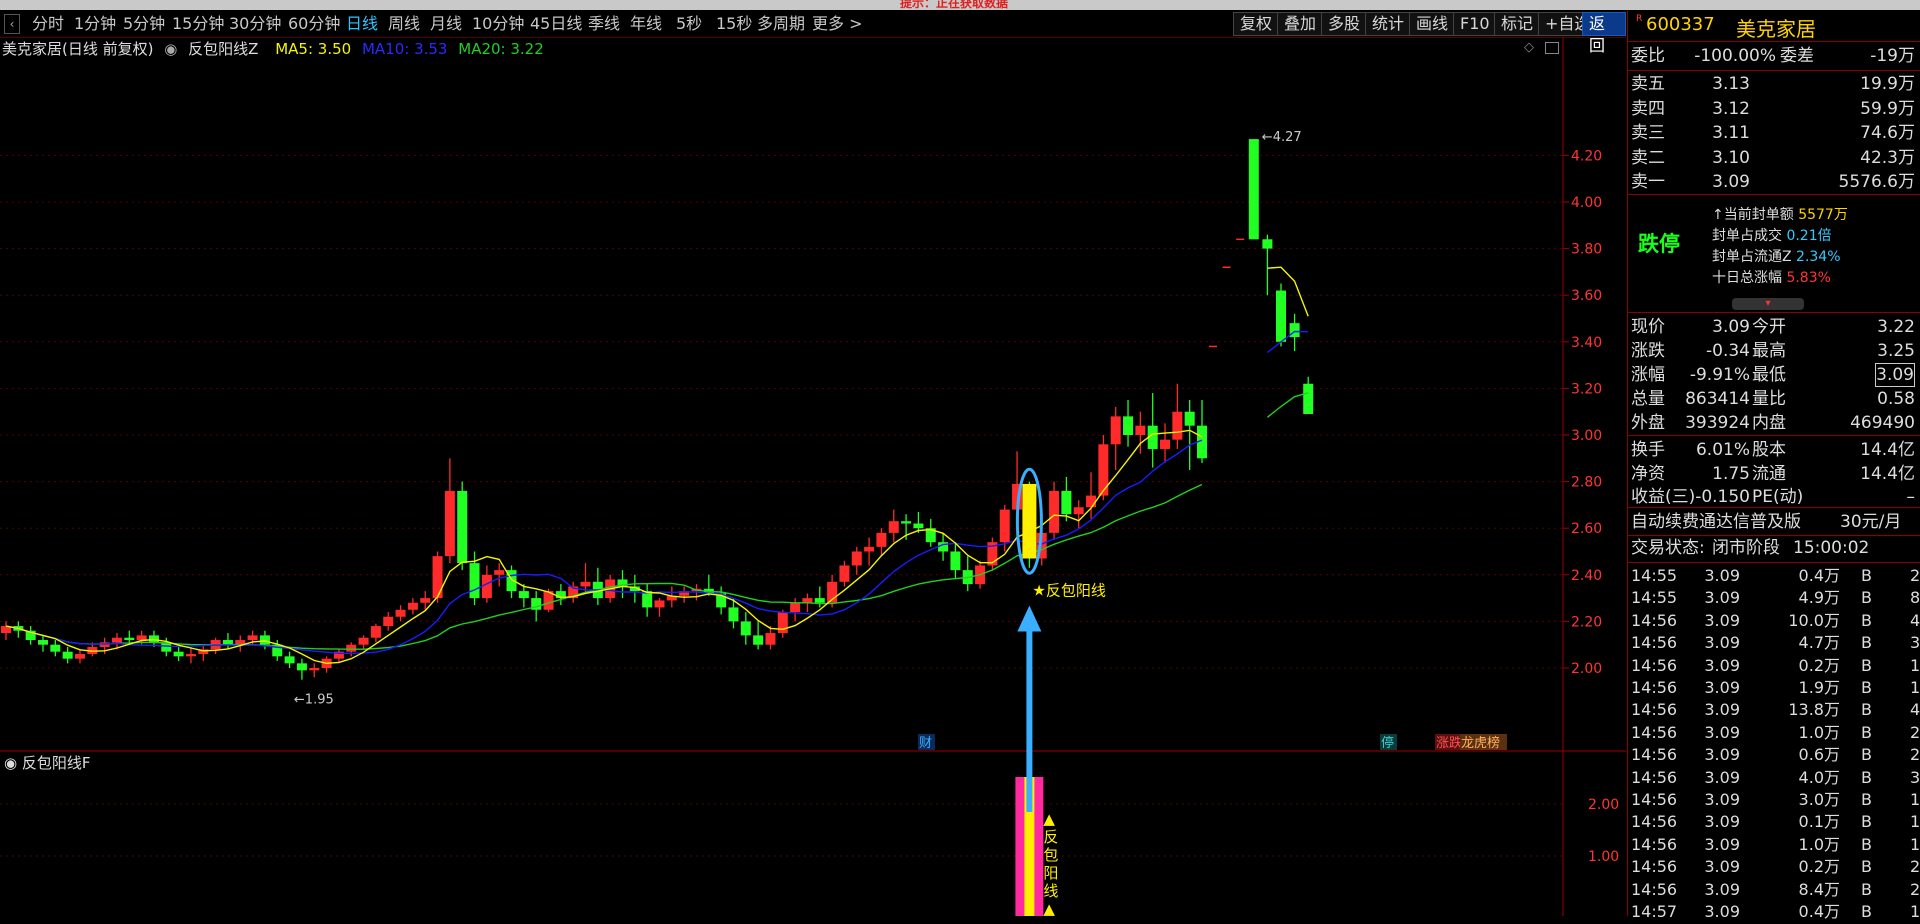 This screenshot has height=924, width=1920. Describe the element at coordinates (1603, 805) in the screenshot. I see `sub-tick: 2.00` at that location.